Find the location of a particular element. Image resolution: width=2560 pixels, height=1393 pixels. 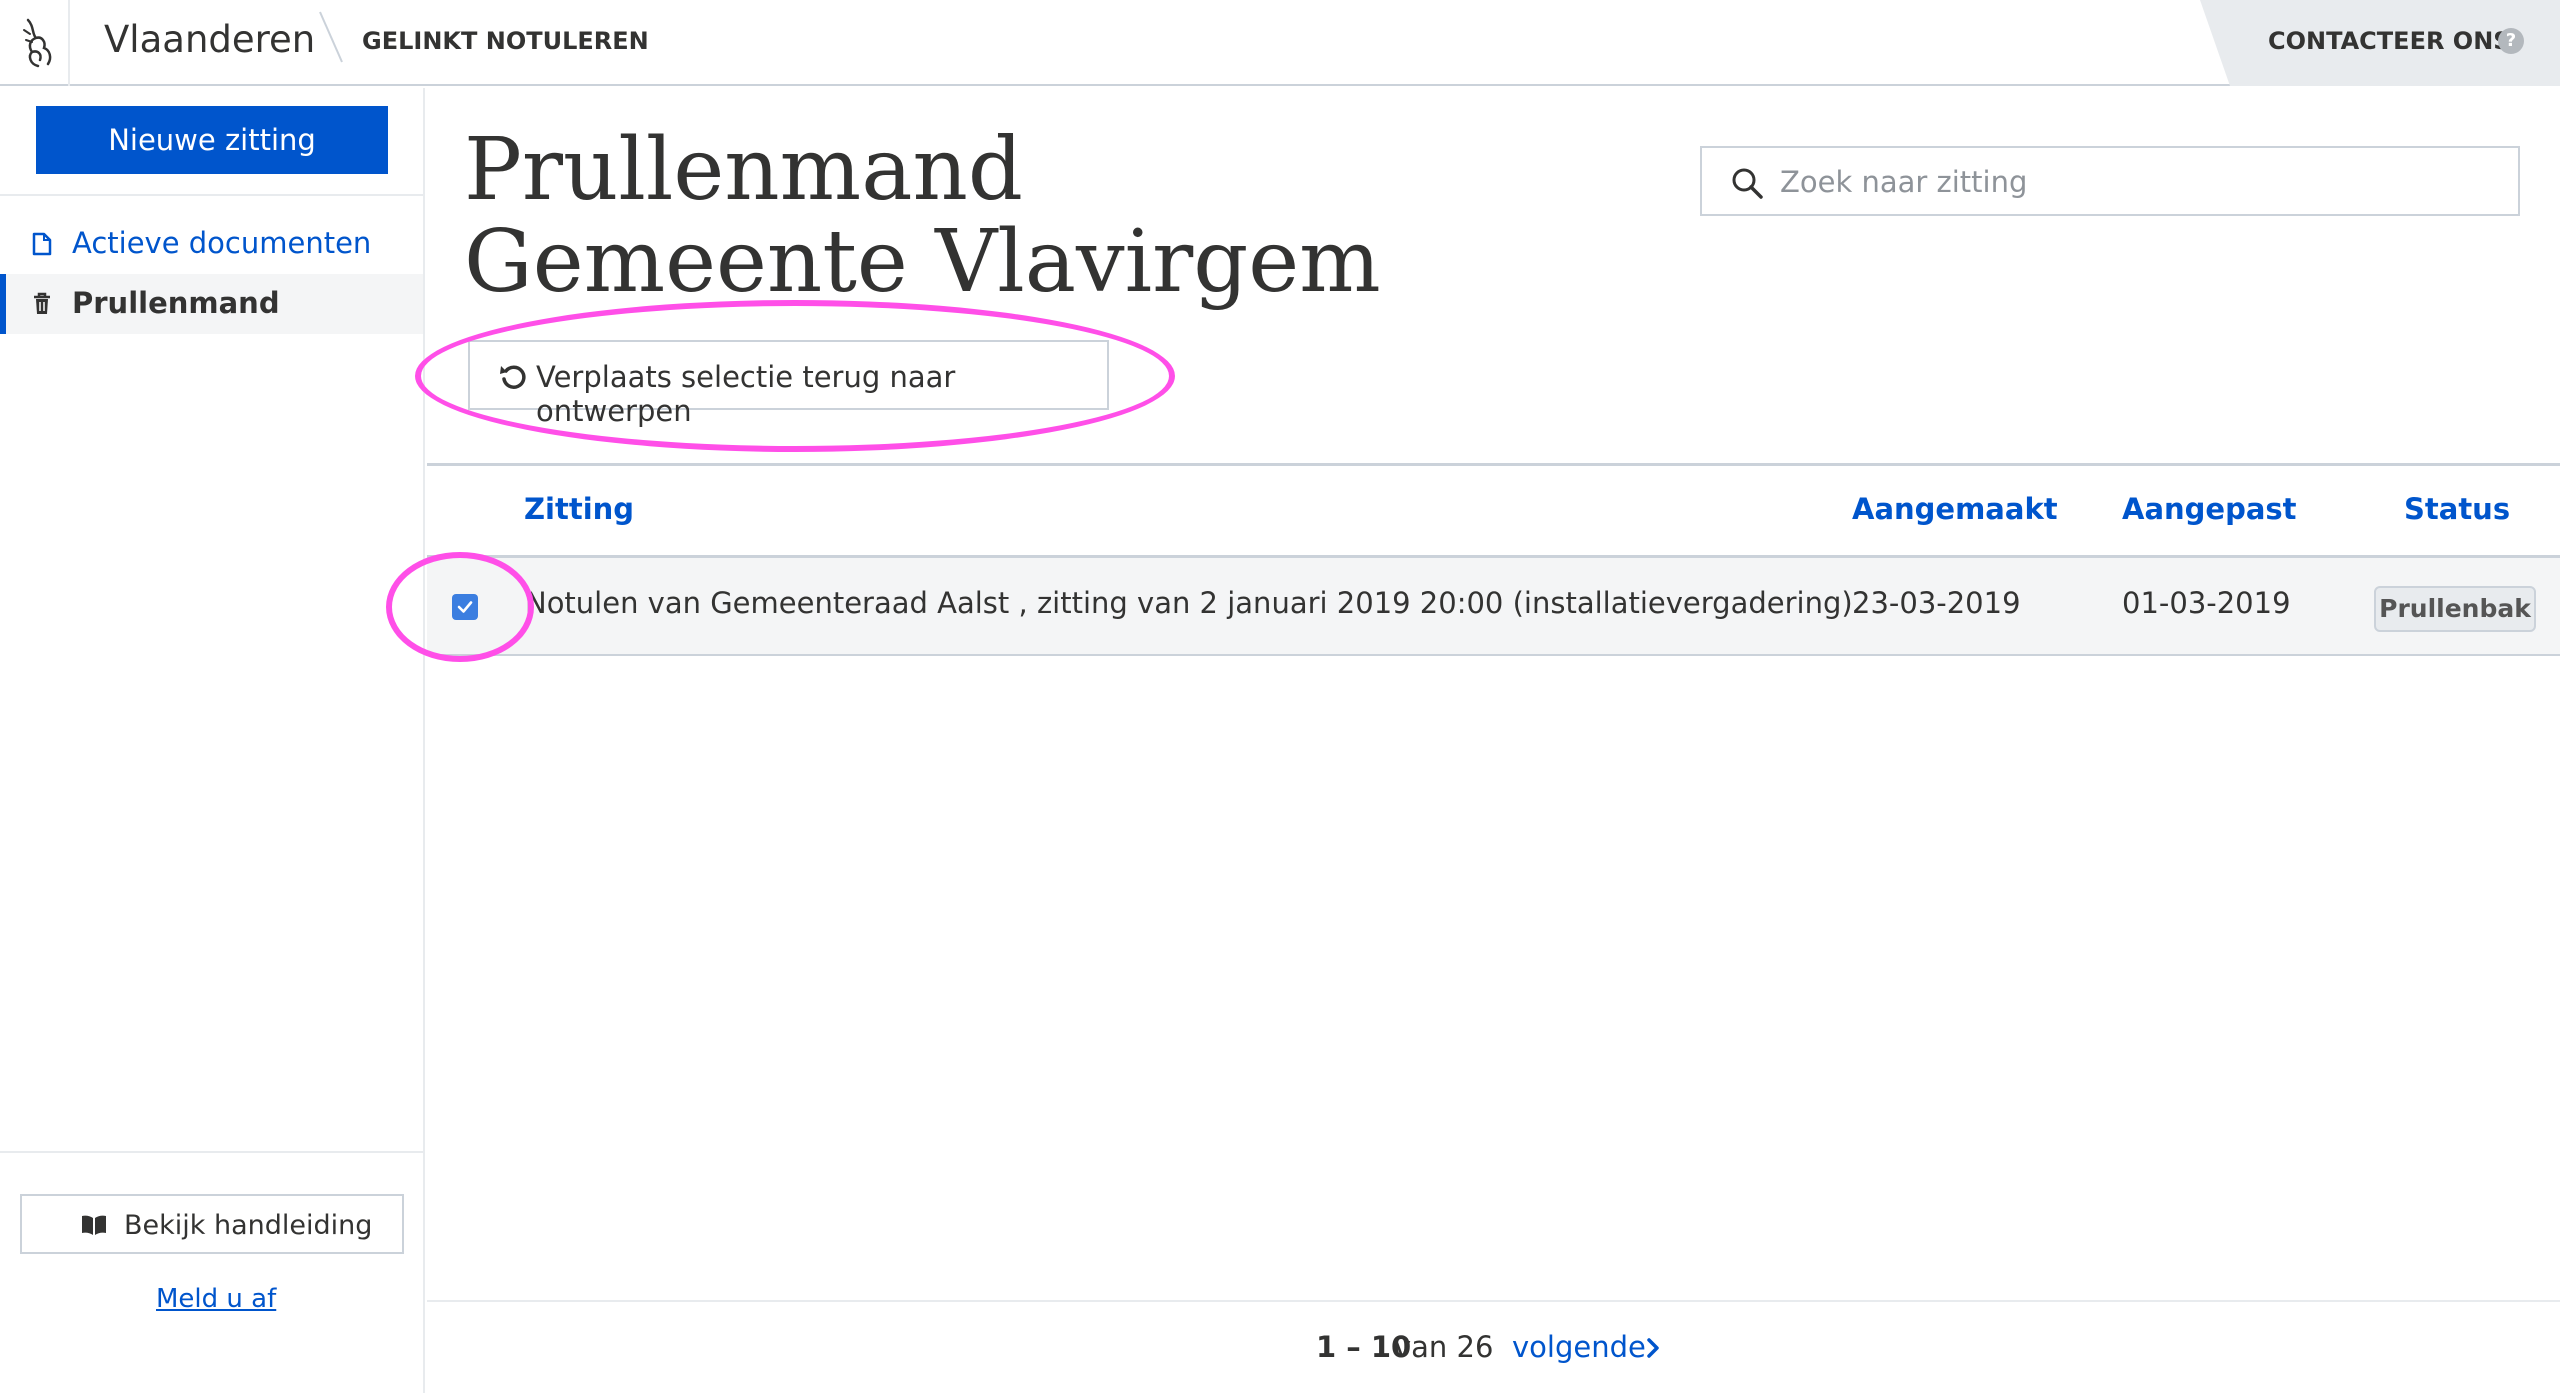

document-icon is located at coordinates (42, 244).